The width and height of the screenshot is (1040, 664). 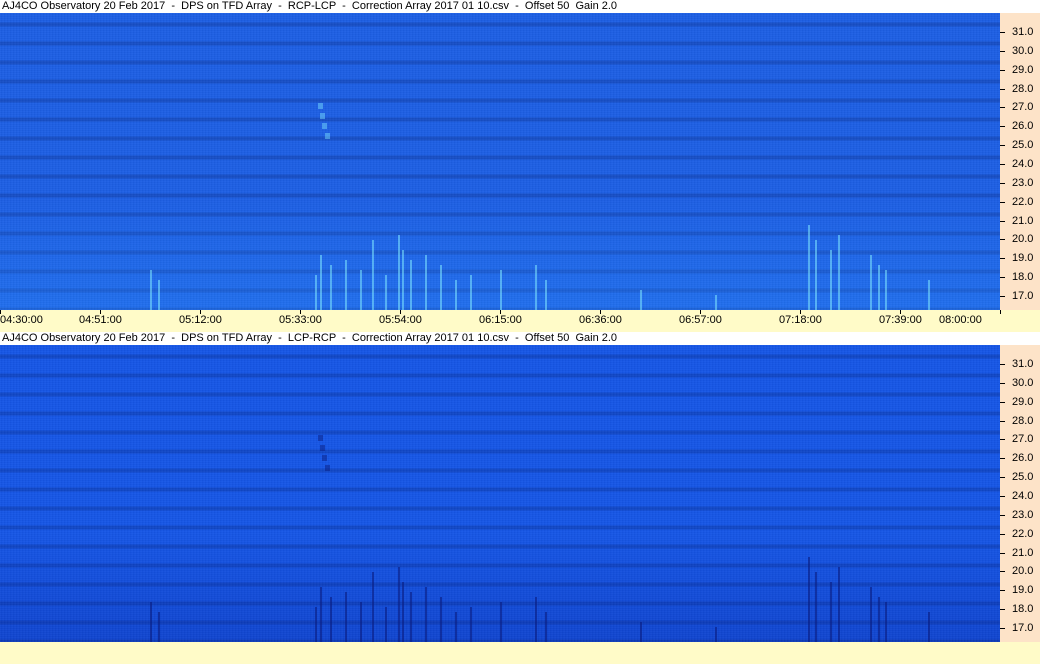 What do you see at coordinates (400, 320) in the screenshot?
I see `time-tick-label: 05:54:00` at bounding box center [400, 320].